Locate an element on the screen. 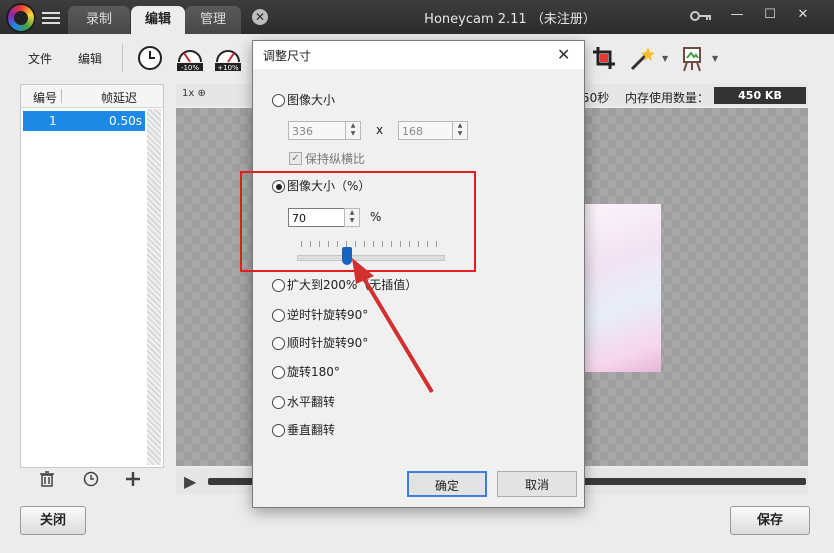  close-tab-icon: ✕ is located at coordinates (260, 17).